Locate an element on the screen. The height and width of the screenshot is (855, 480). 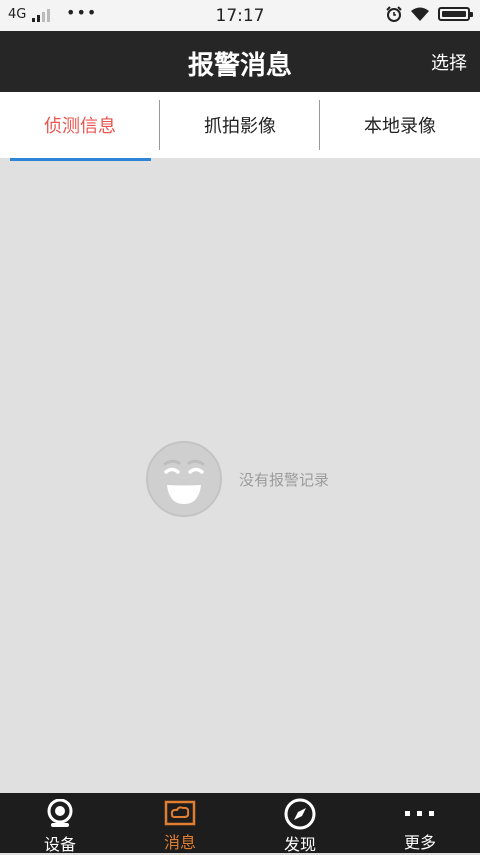
tab-label: 抓拍影像 is located at coordinates (240, 126).